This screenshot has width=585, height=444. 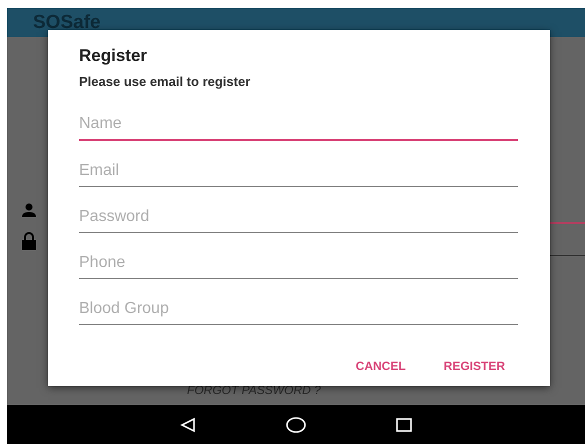 I want to click on dialog-title: Register, so click(x=113, y=56).